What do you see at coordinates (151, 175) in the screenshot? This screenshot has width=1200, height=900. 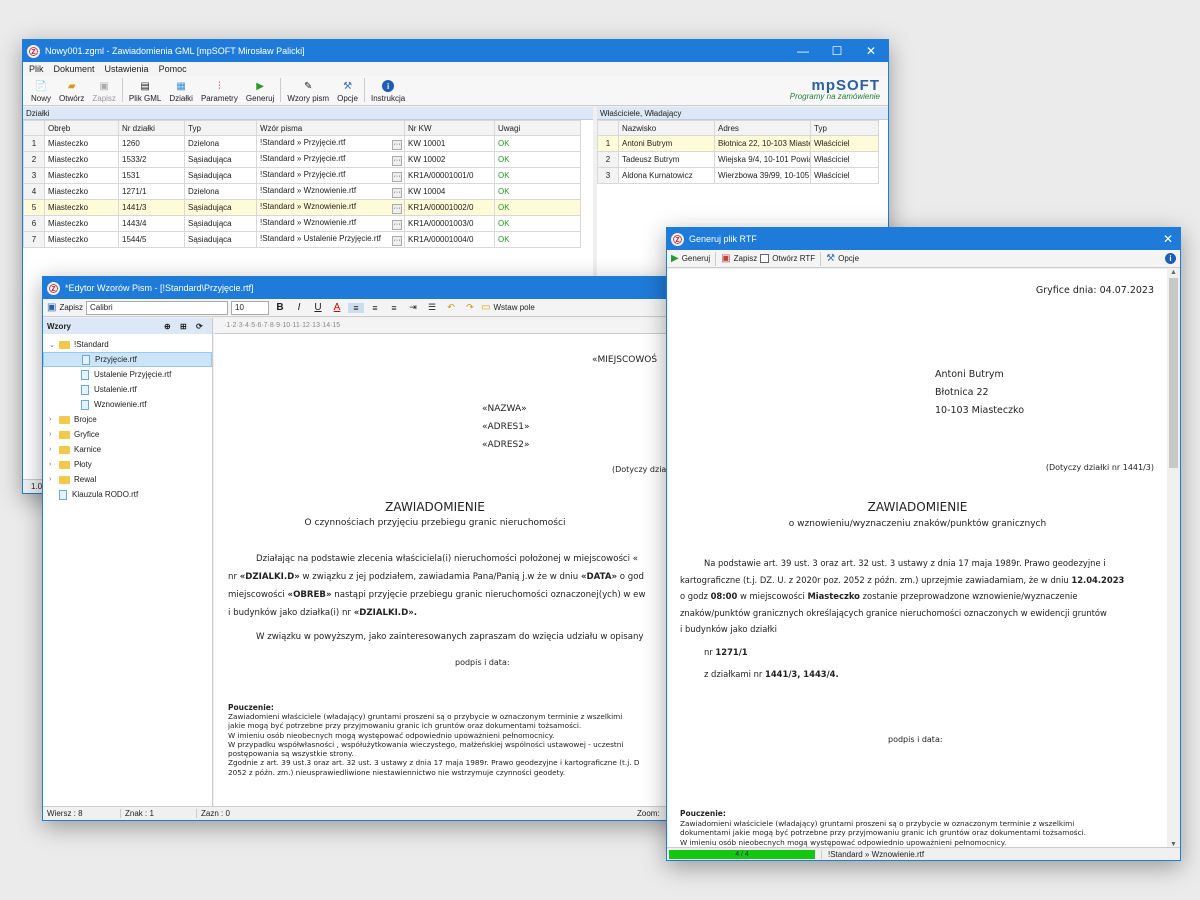 I see `table-cell: 1531` at bounding box center [151, 175].